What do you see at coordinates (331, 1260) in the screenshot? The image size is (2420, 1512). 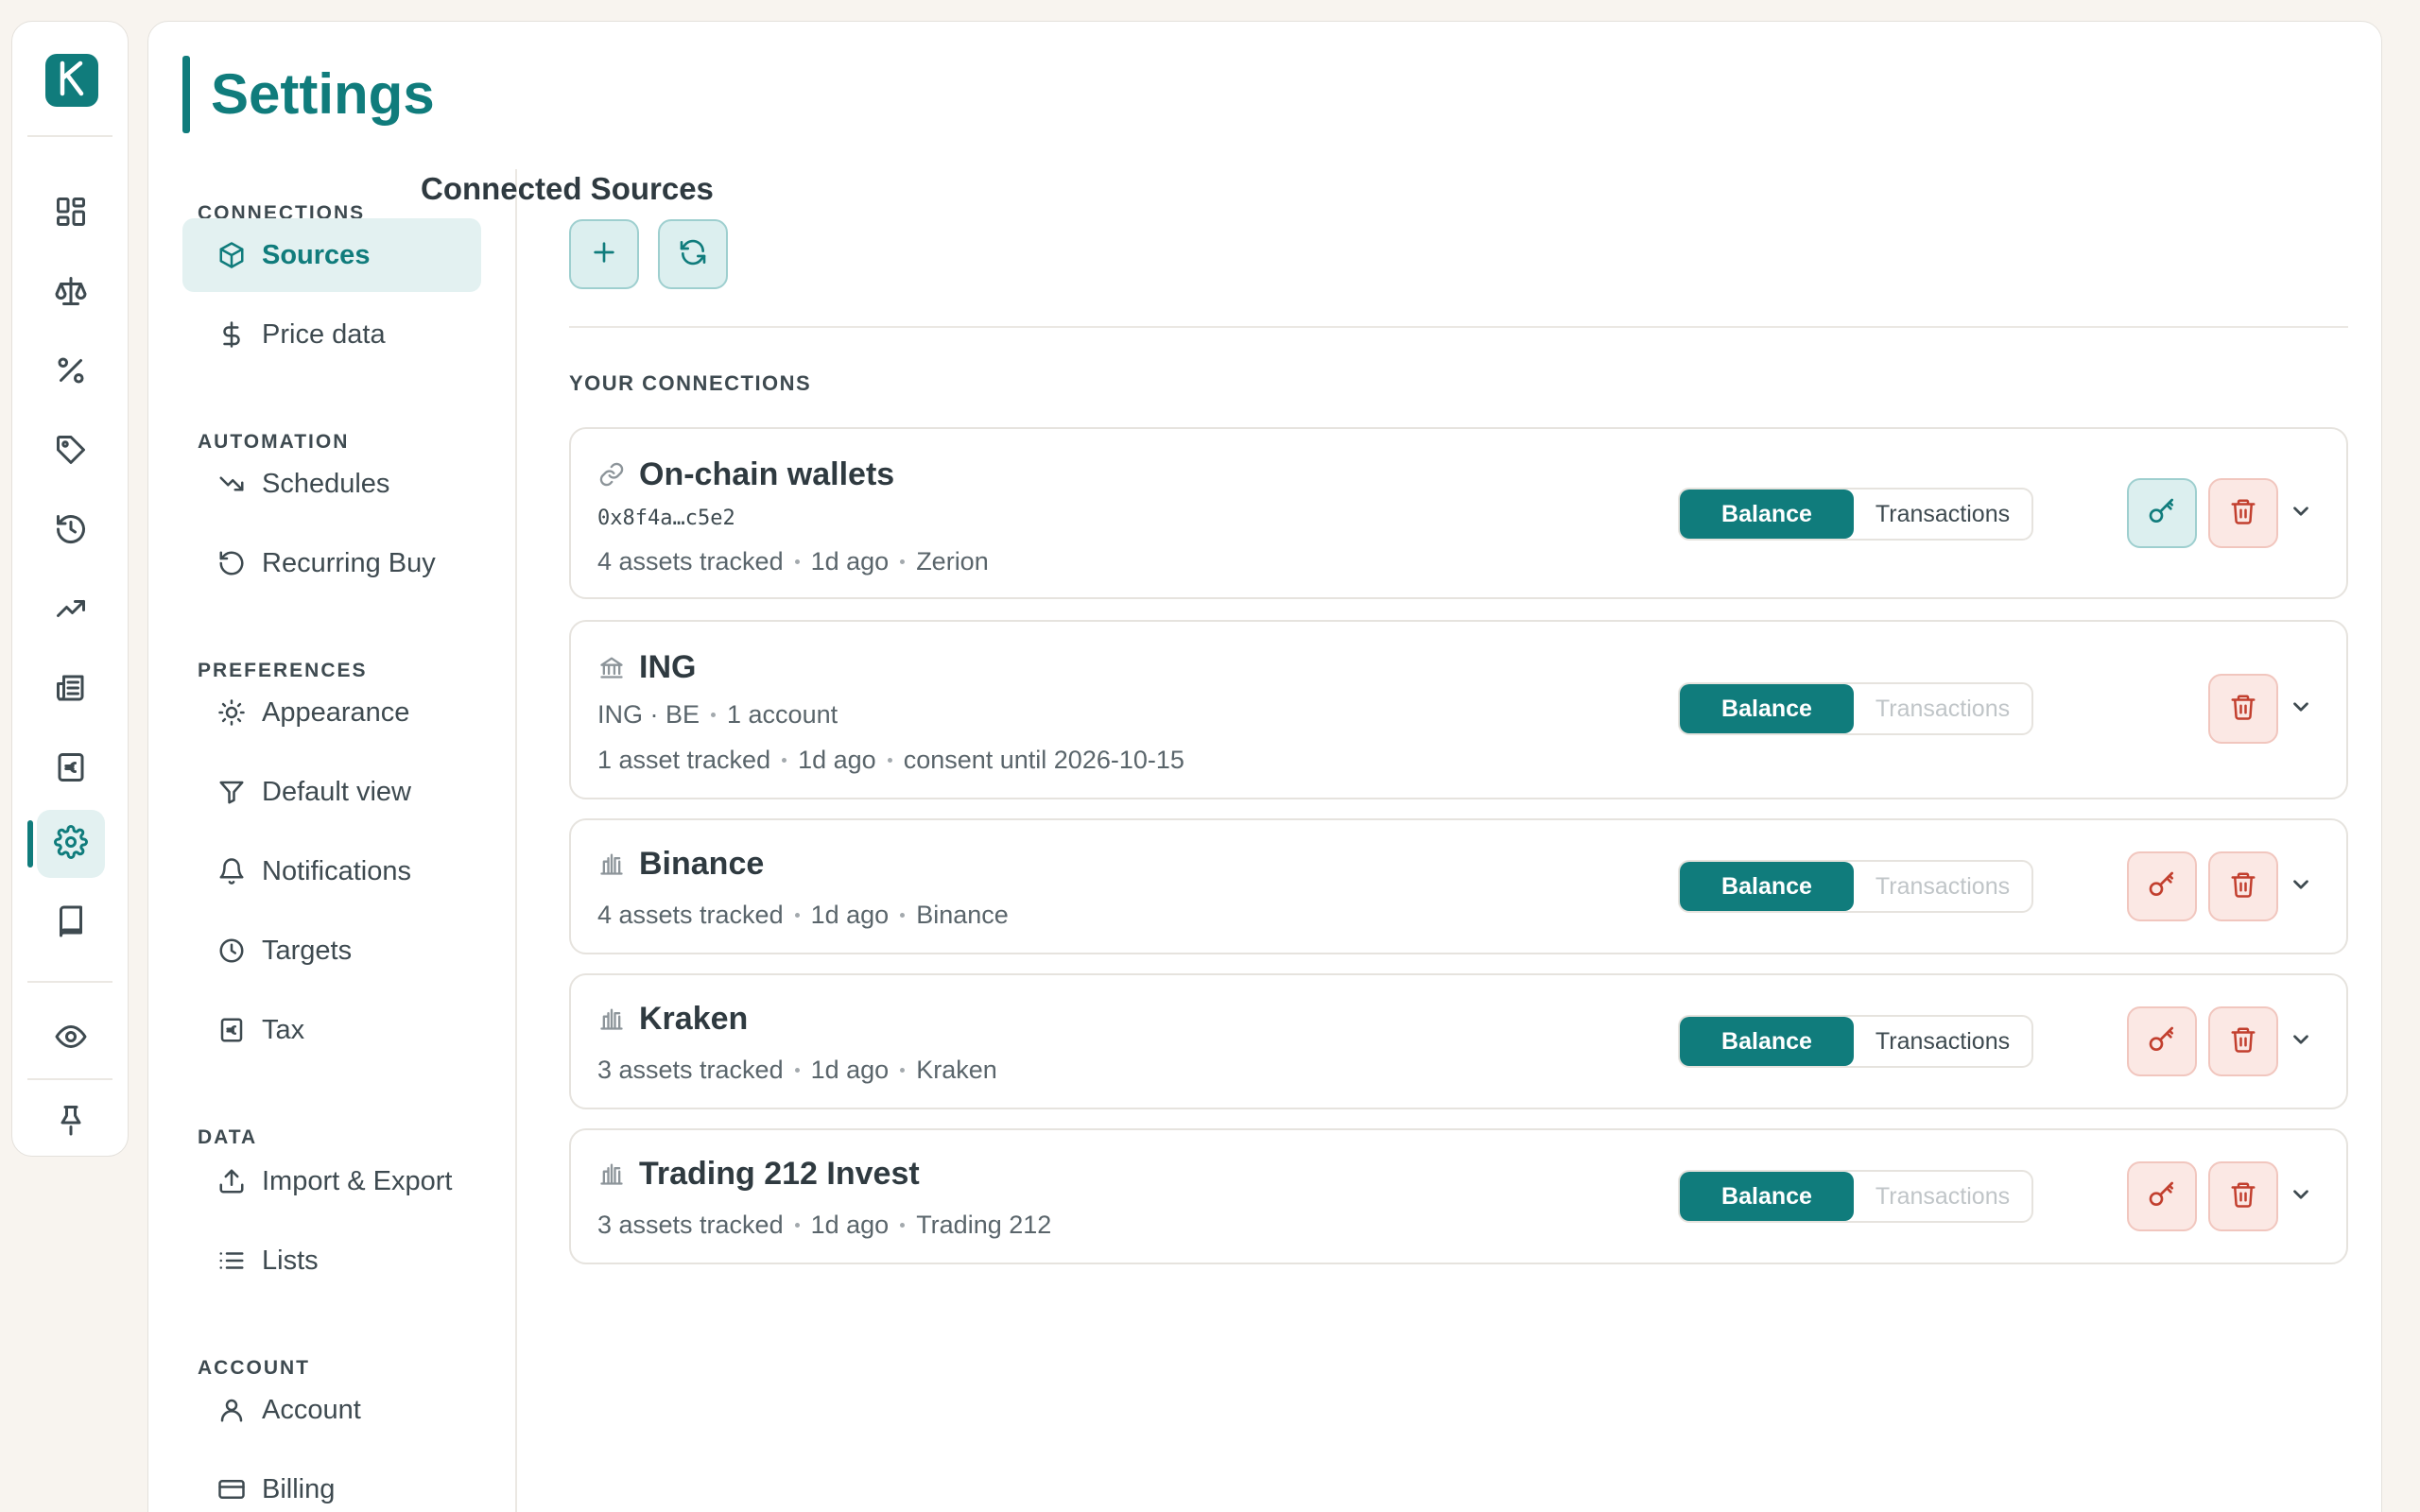 I see `nav-item-lists: Lists` at bounding box center [331, 1260].